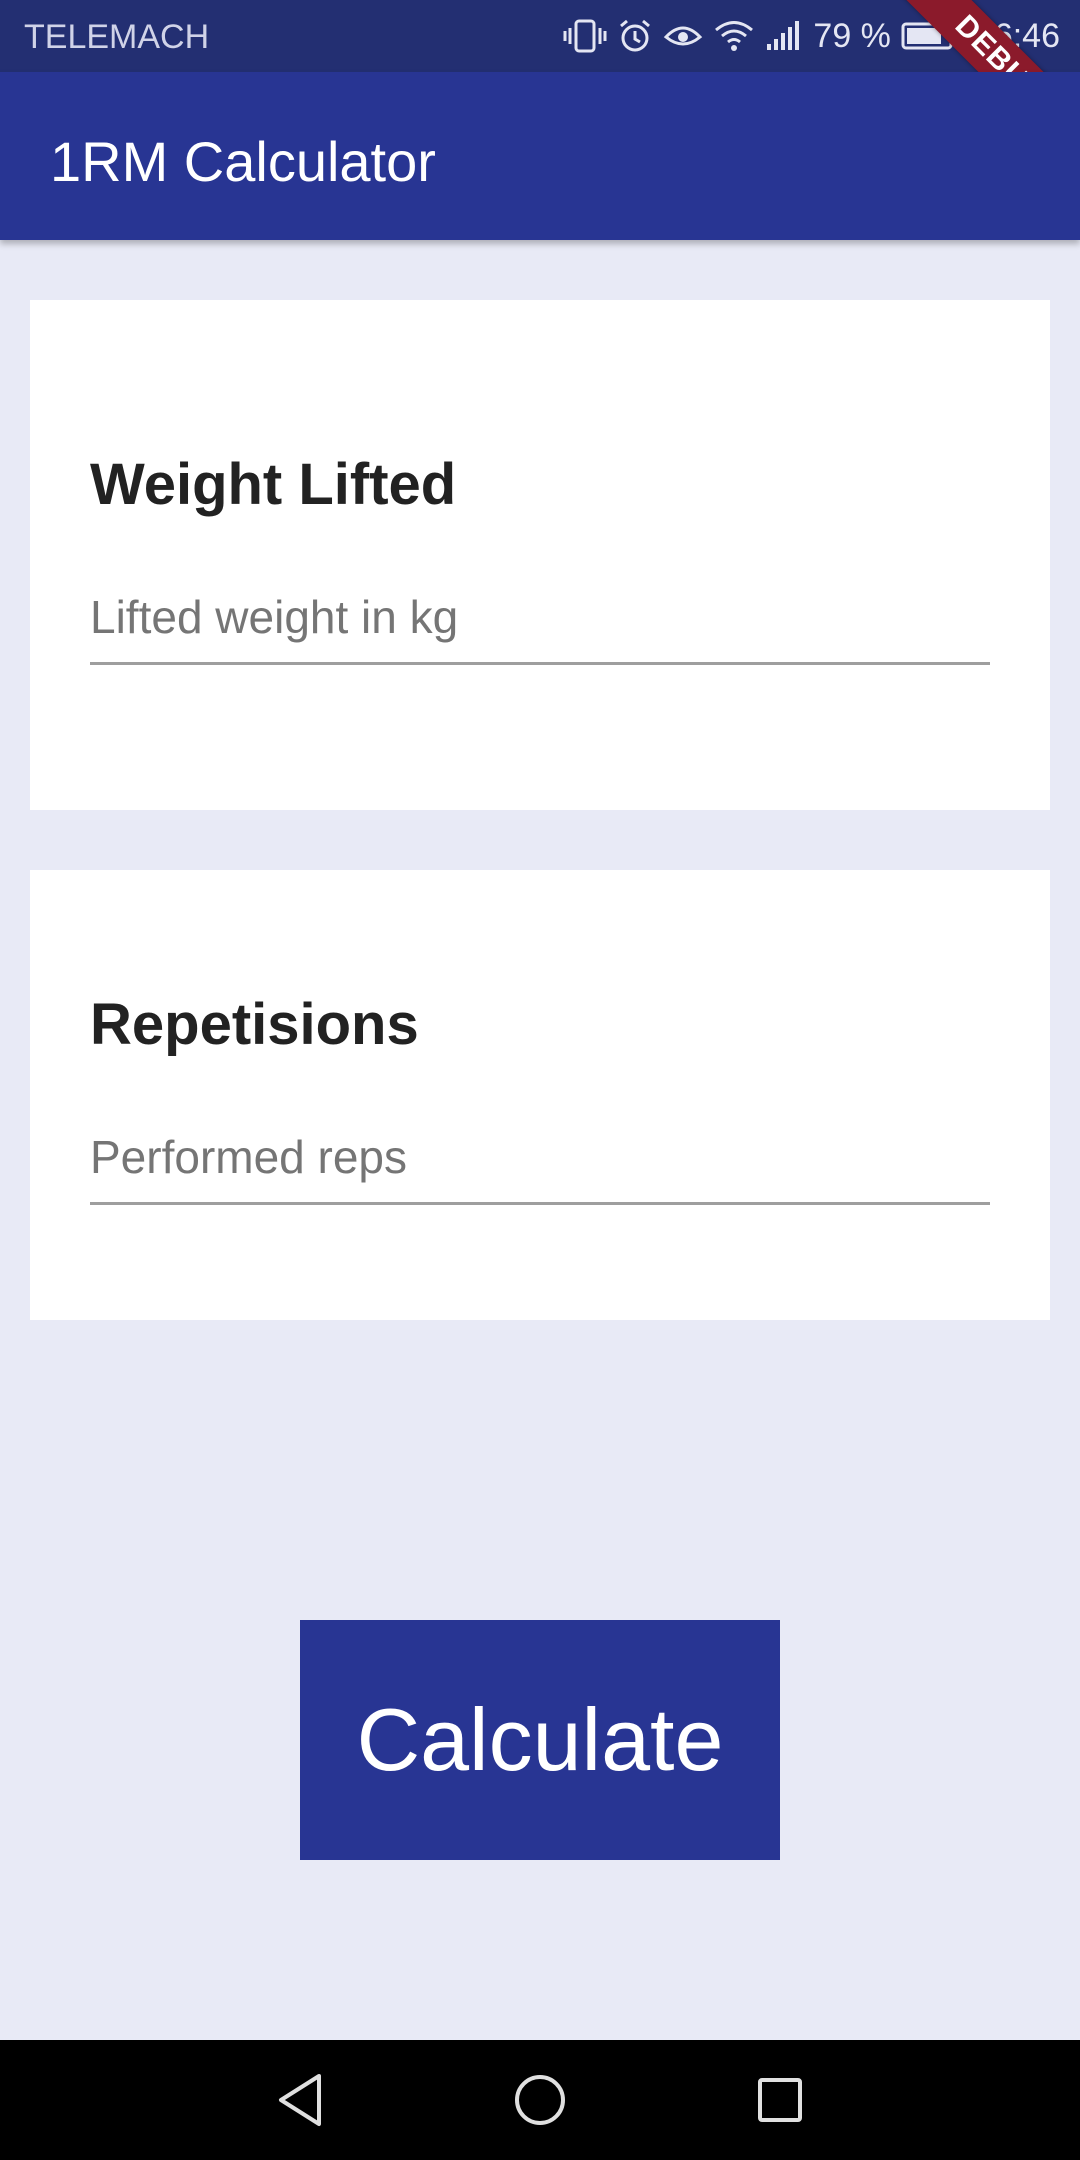 This screenshot has height=2160, width=1080. Describe the element at coordinates (254, 1024) in the screenshot. I see `reps-label: Repetisions` at that location.